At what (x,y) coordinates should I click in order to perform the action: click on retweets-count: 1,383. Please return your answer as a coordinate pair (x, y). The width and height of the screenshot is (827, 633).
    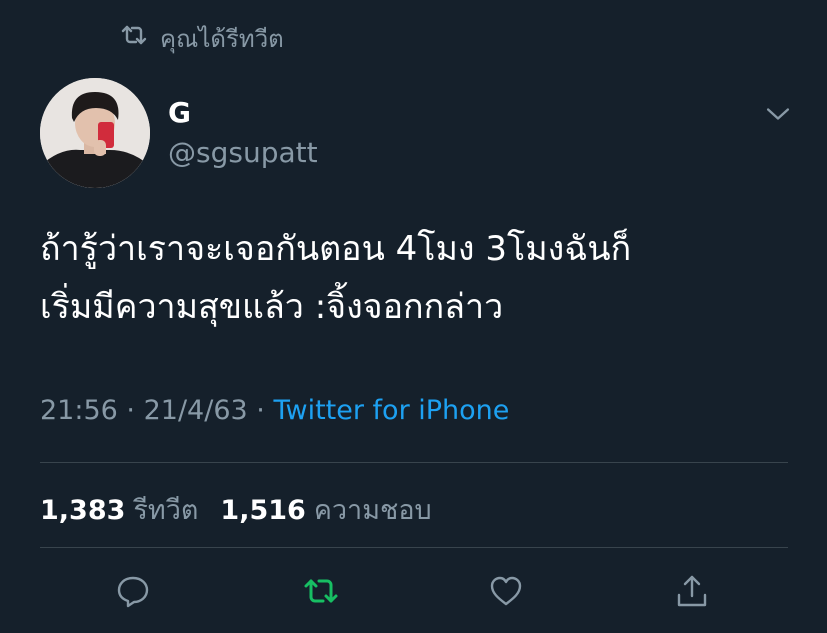
    Looking at the image, I should click on (82, 510).